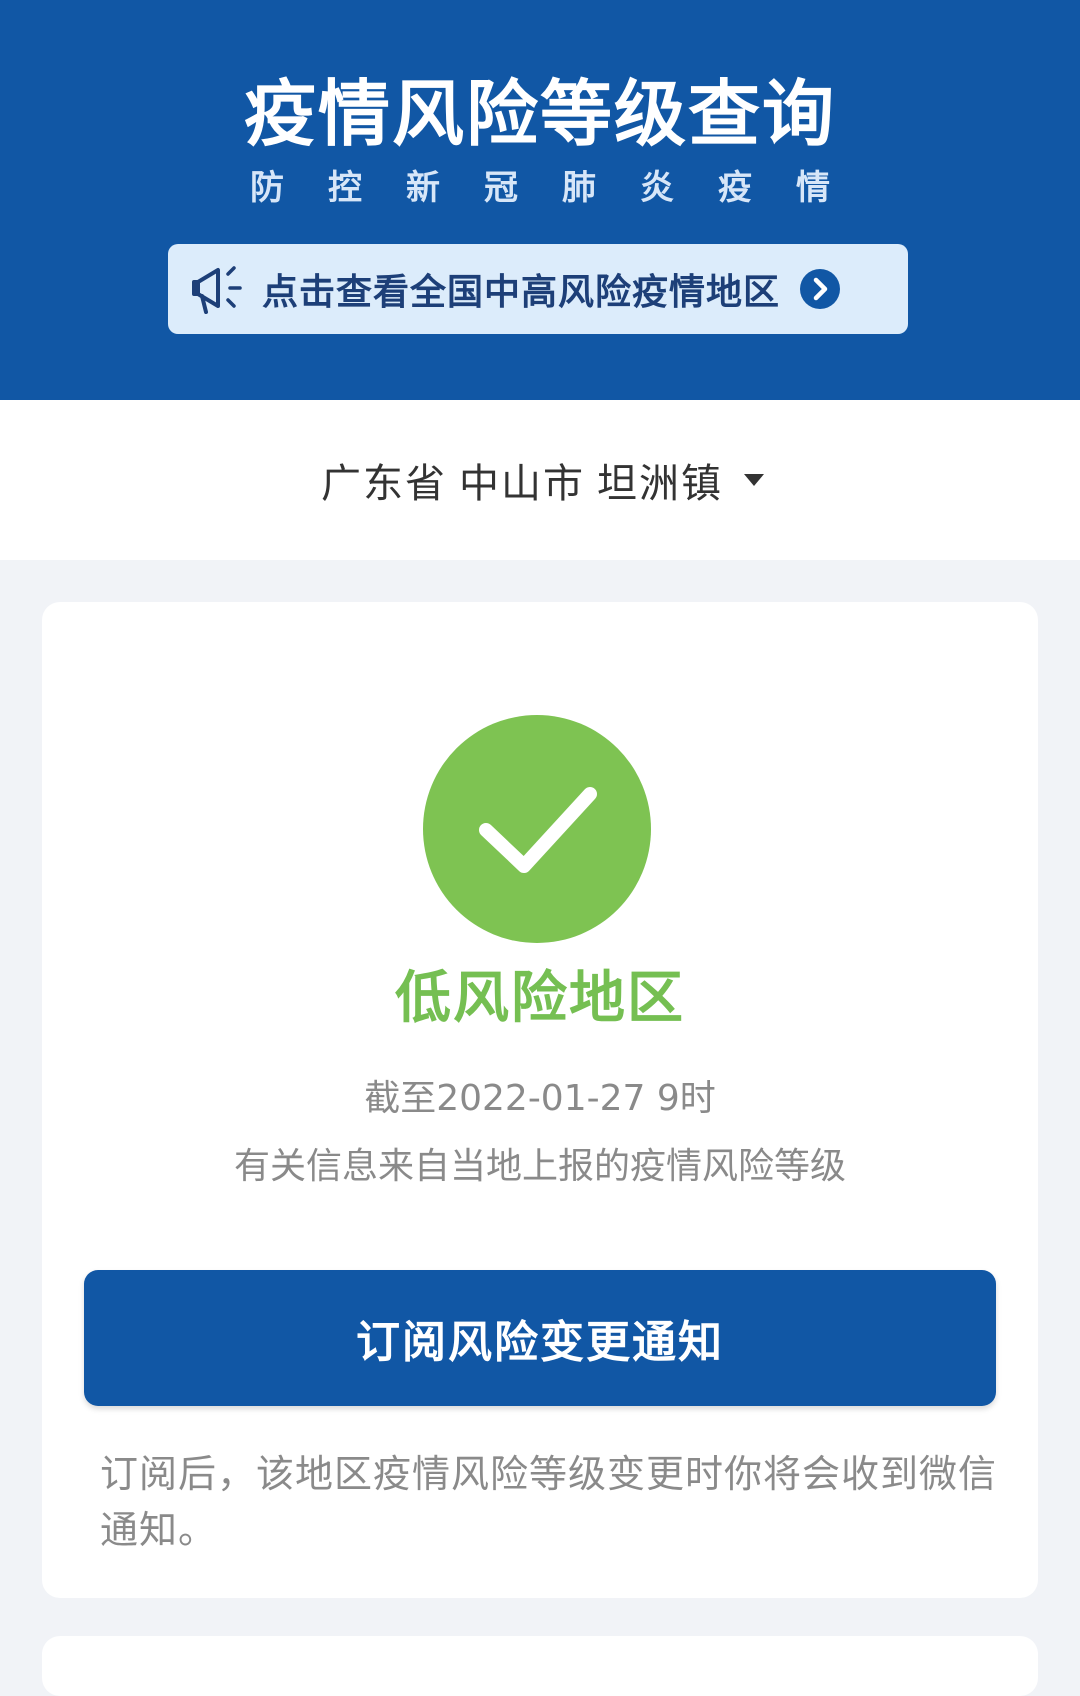  I want to click on banner-label: 点击查看全国中高风险疫情地区, so click(521, 292).